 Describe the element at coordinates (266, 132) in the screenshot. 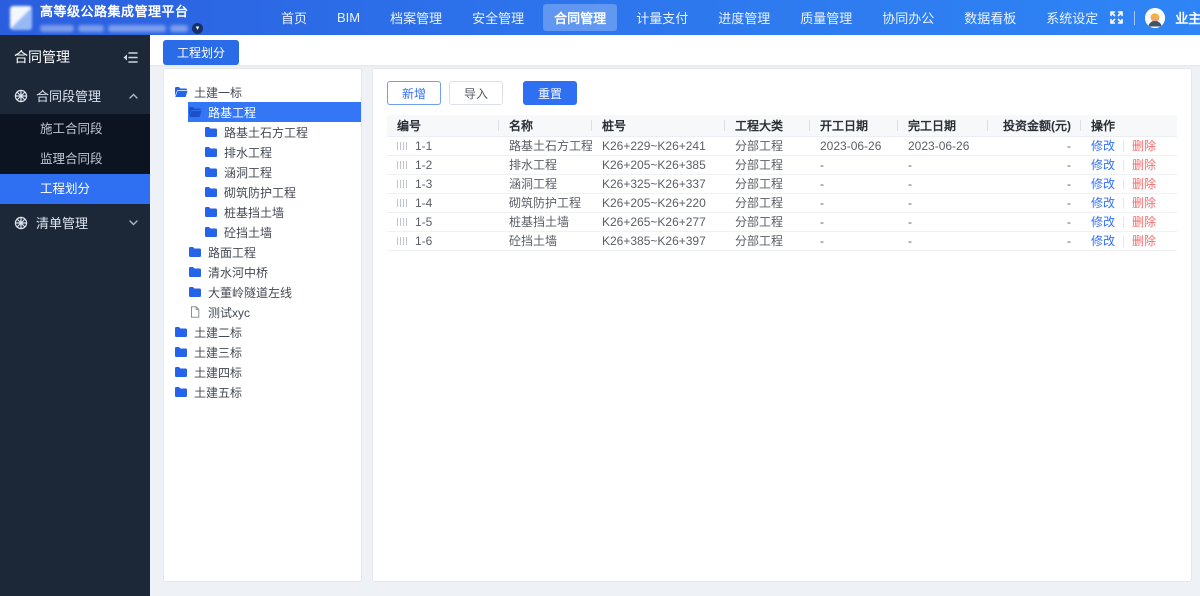

I see `tree-node-label: 路基土石方工程` at that location.